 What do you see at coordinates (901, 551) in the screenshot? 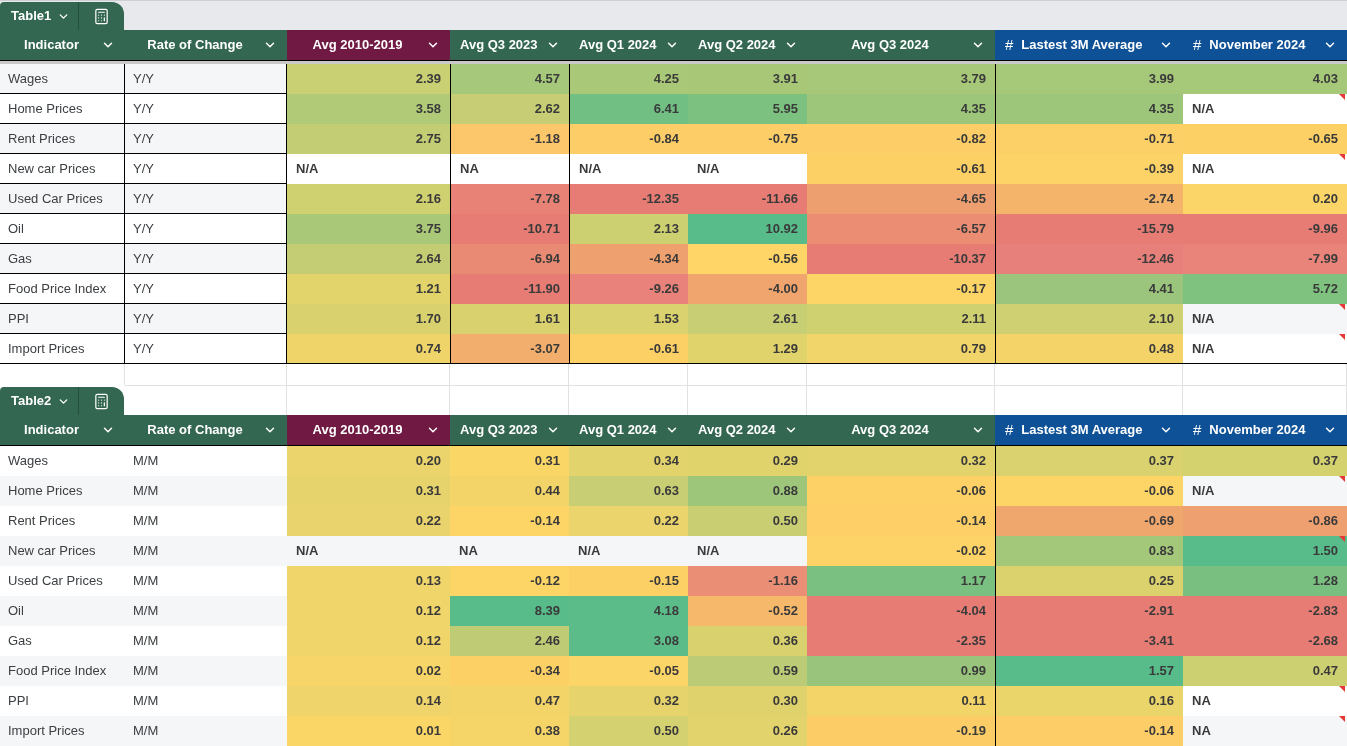
I see `table-cell: -0.02` at bounding box center [901, 551].